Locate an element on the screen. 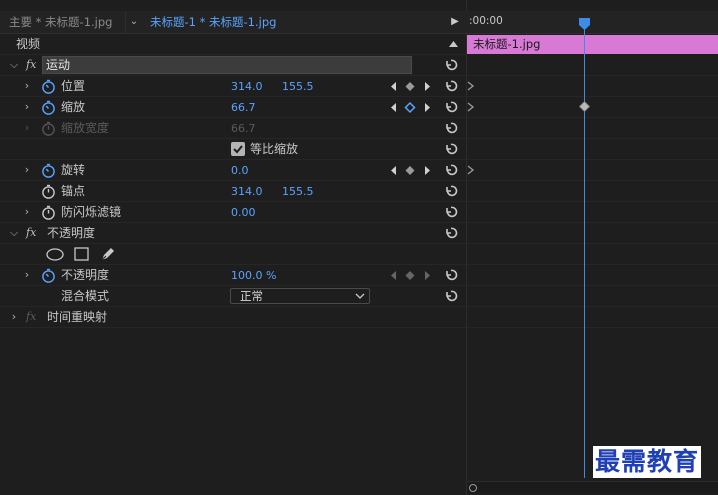 This screenshot has height=495, width=718. scale-width-label: 缩放宽度 is located at coordinates (85, 128).